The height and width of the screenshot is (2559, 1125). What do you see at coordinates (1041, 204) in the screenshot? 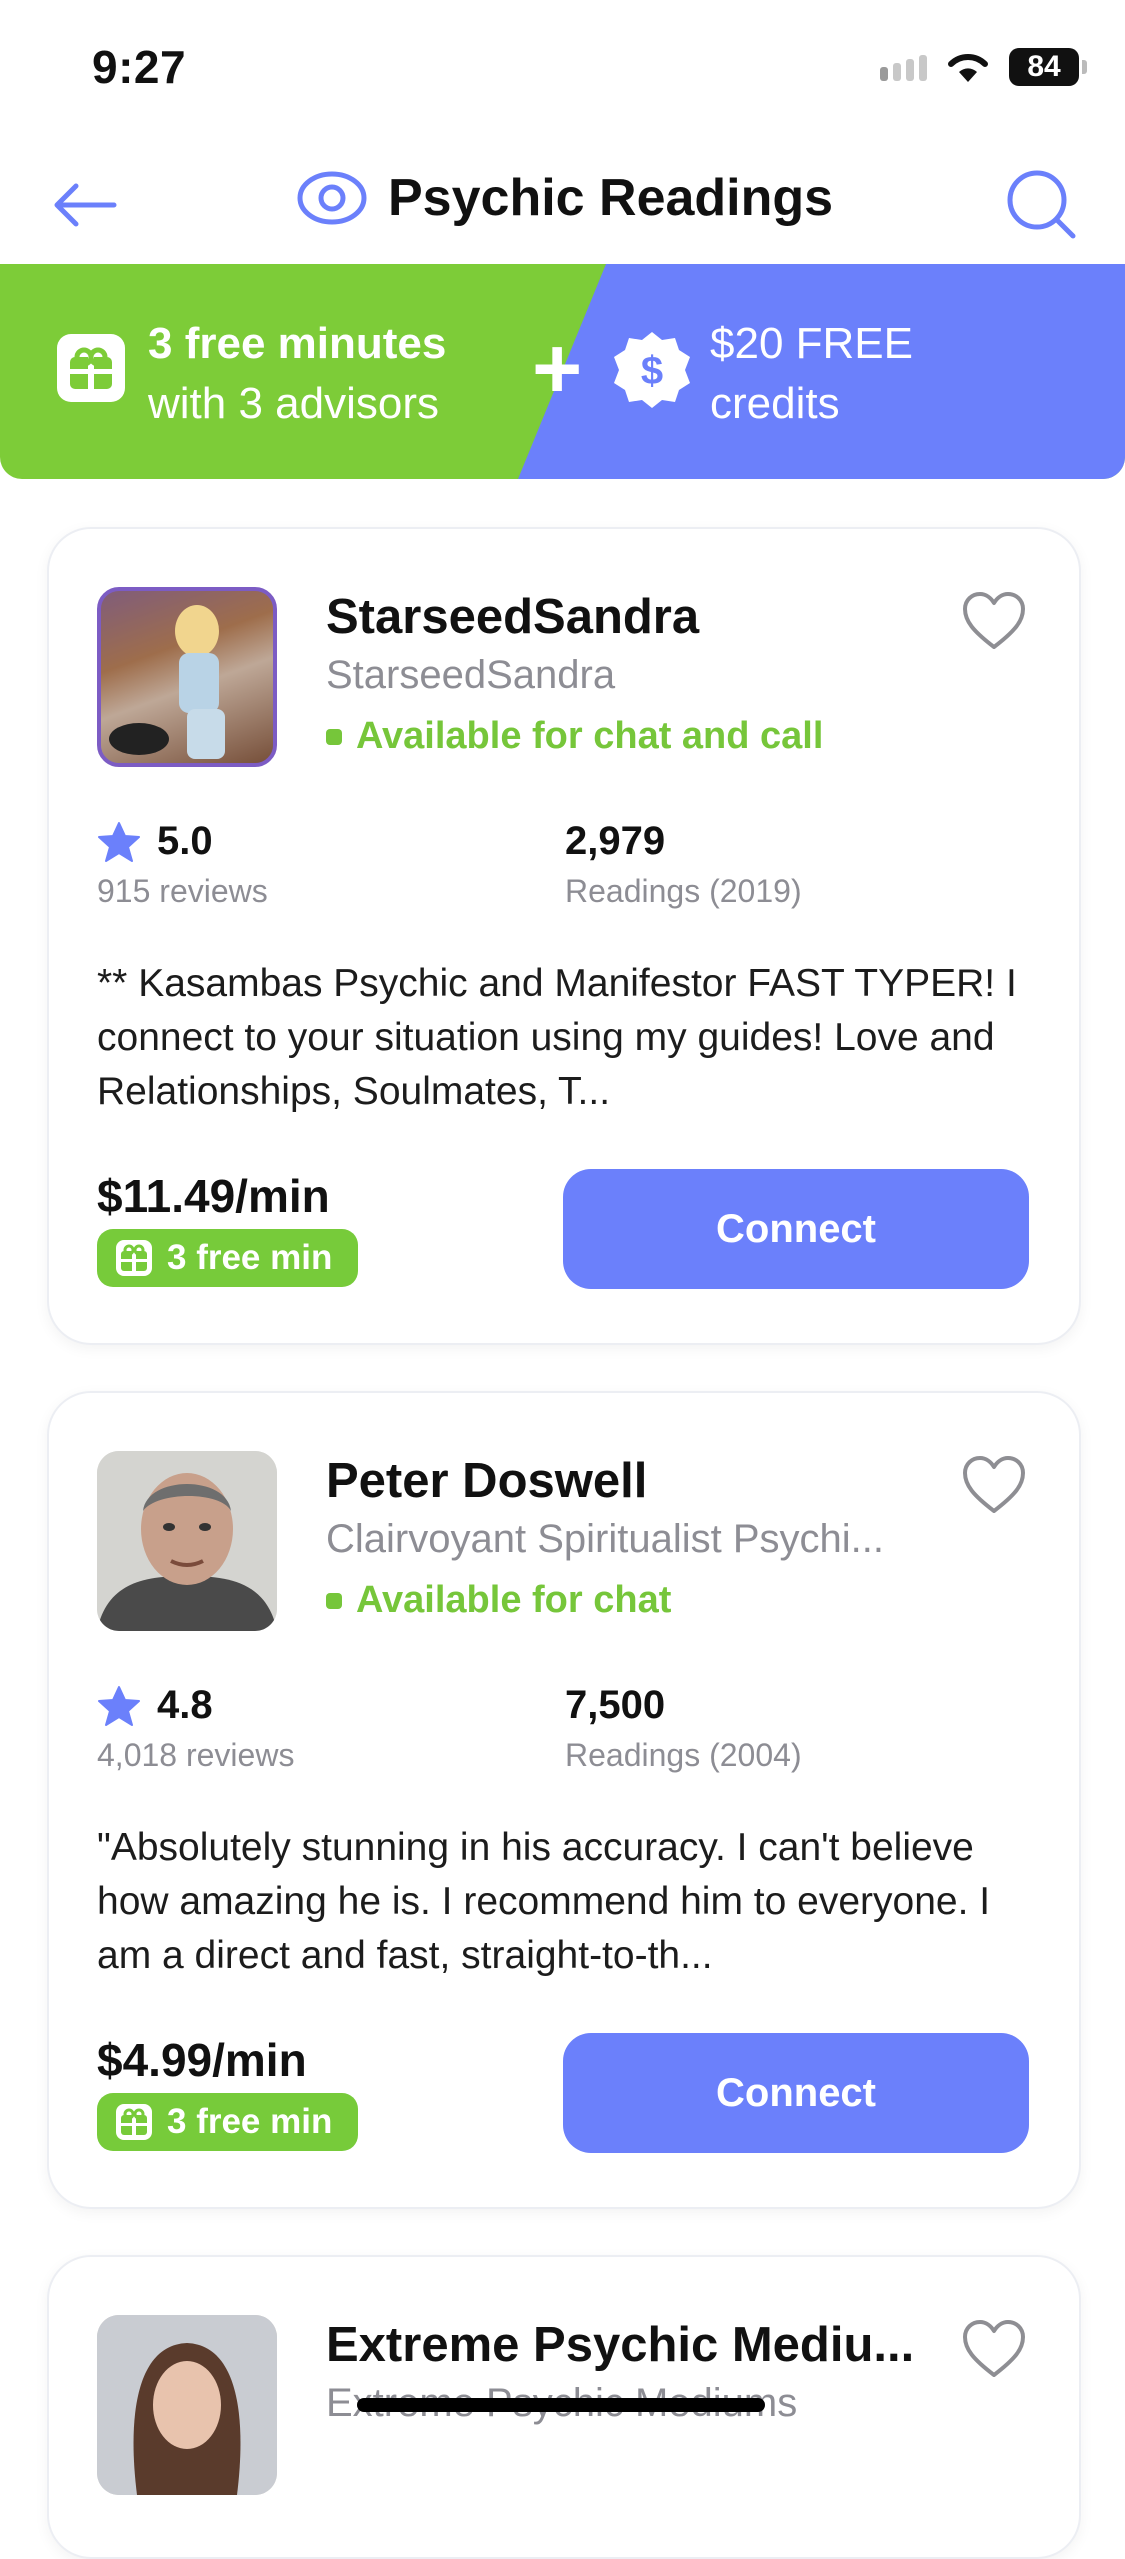
I see `search-icon` at bounding box center [1041, 204].